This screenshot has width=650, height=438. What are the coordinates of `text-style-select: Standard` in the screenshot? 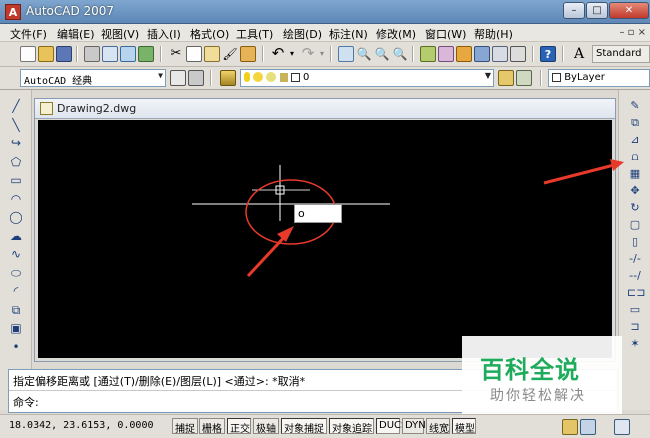 It's located at (621, 54).